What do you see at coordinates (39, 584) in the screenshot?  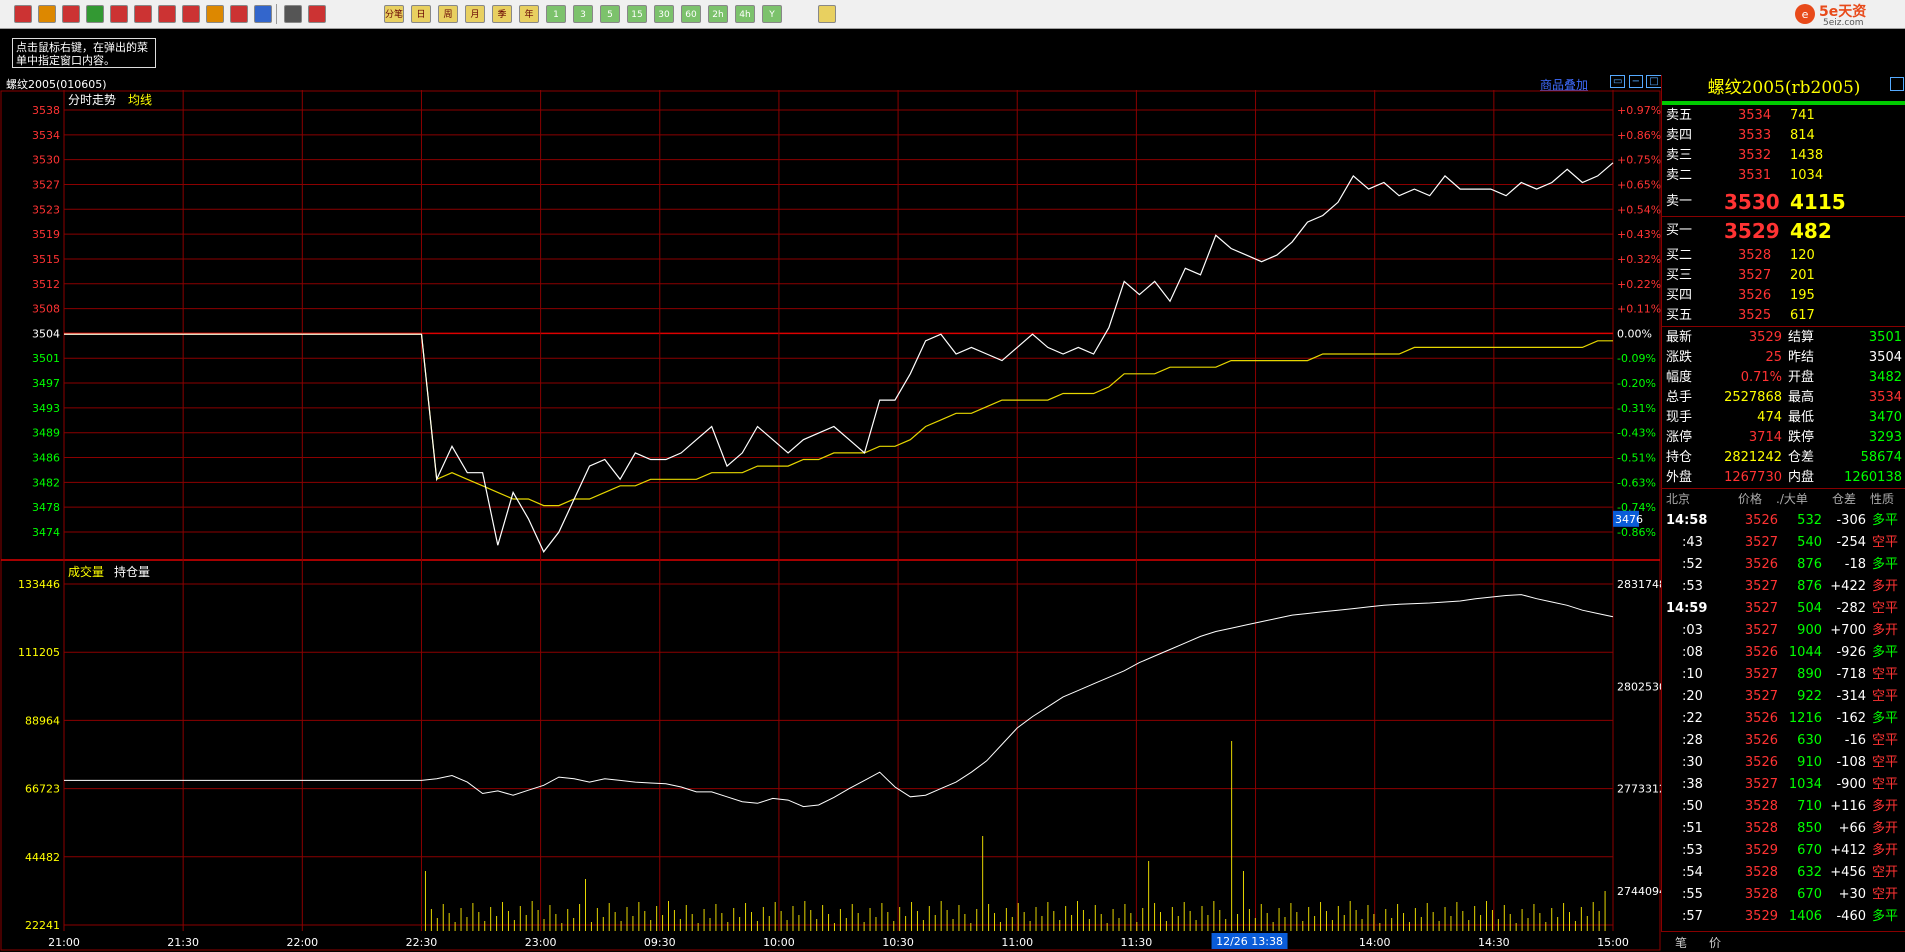 I see `volume-tick-label: 133446` at bounding box center [39, 584].